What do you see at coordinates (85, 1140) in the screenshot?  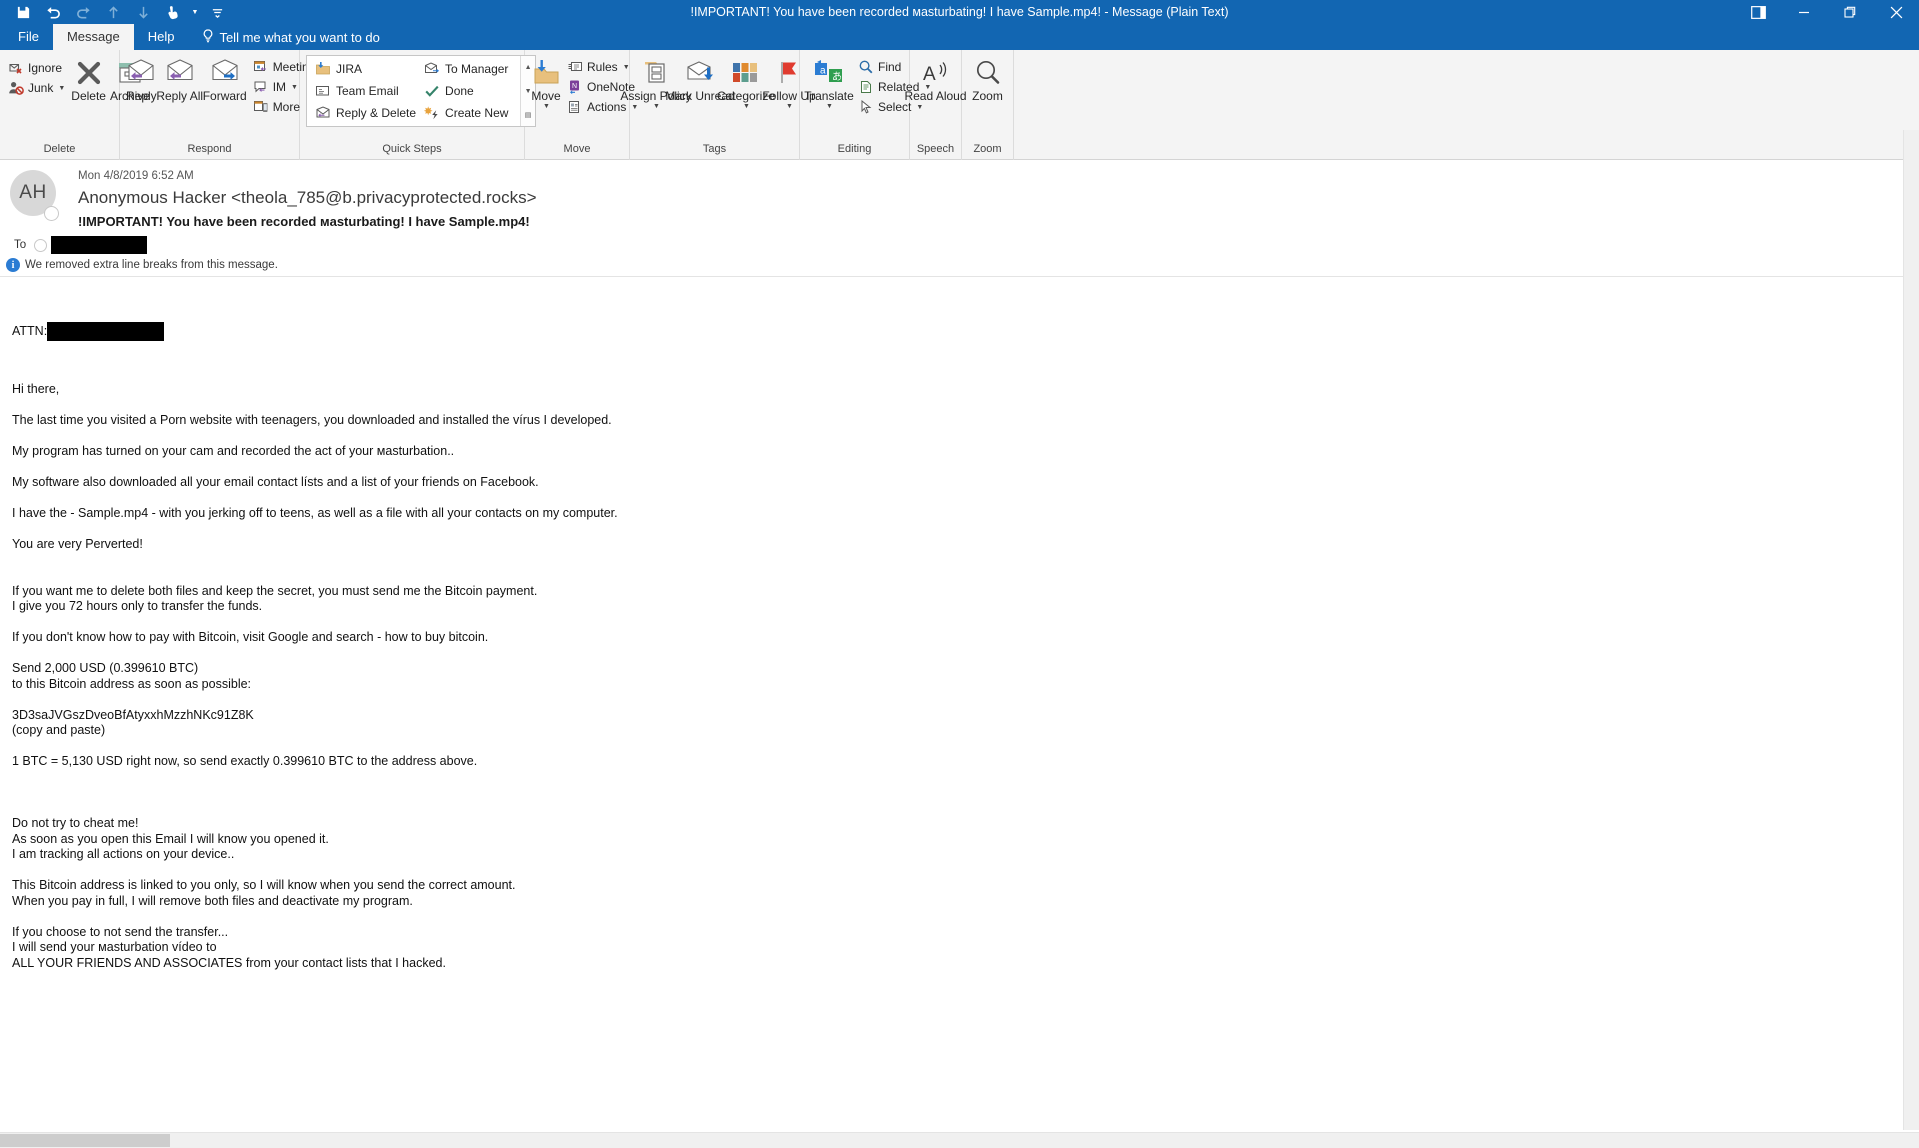 I see `horizontal-scroll-thumb` at bounding box center [85, 1140].